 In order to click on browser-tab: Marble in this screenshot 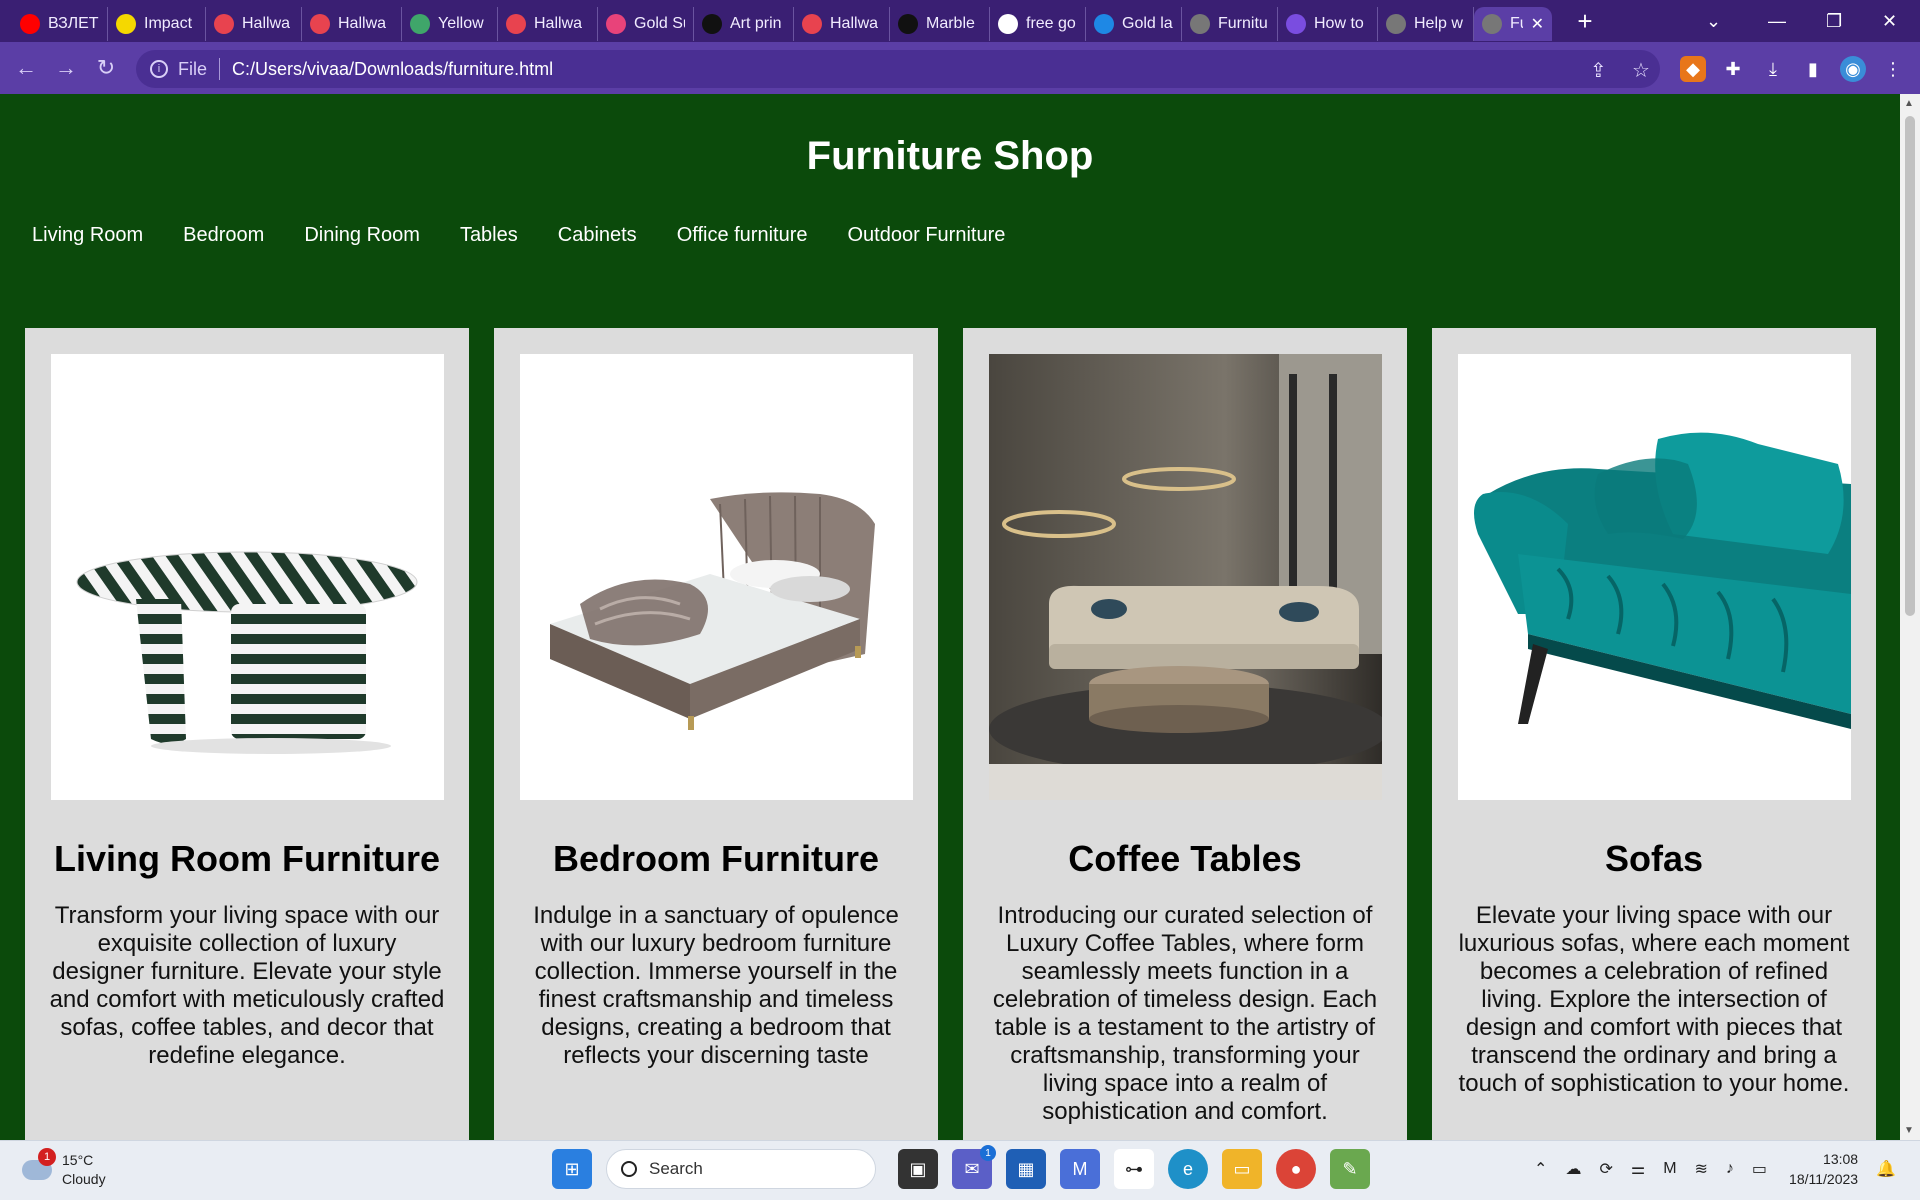, I will do `click(940, 24)`.